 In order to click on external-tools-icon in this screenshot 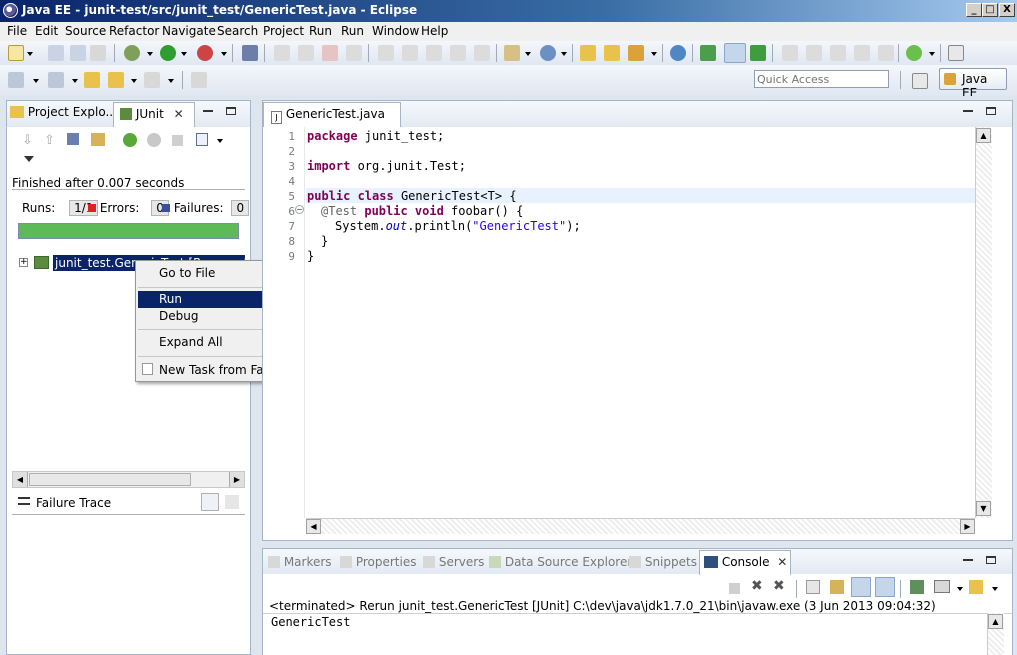, I will do `click(205, 53)`.